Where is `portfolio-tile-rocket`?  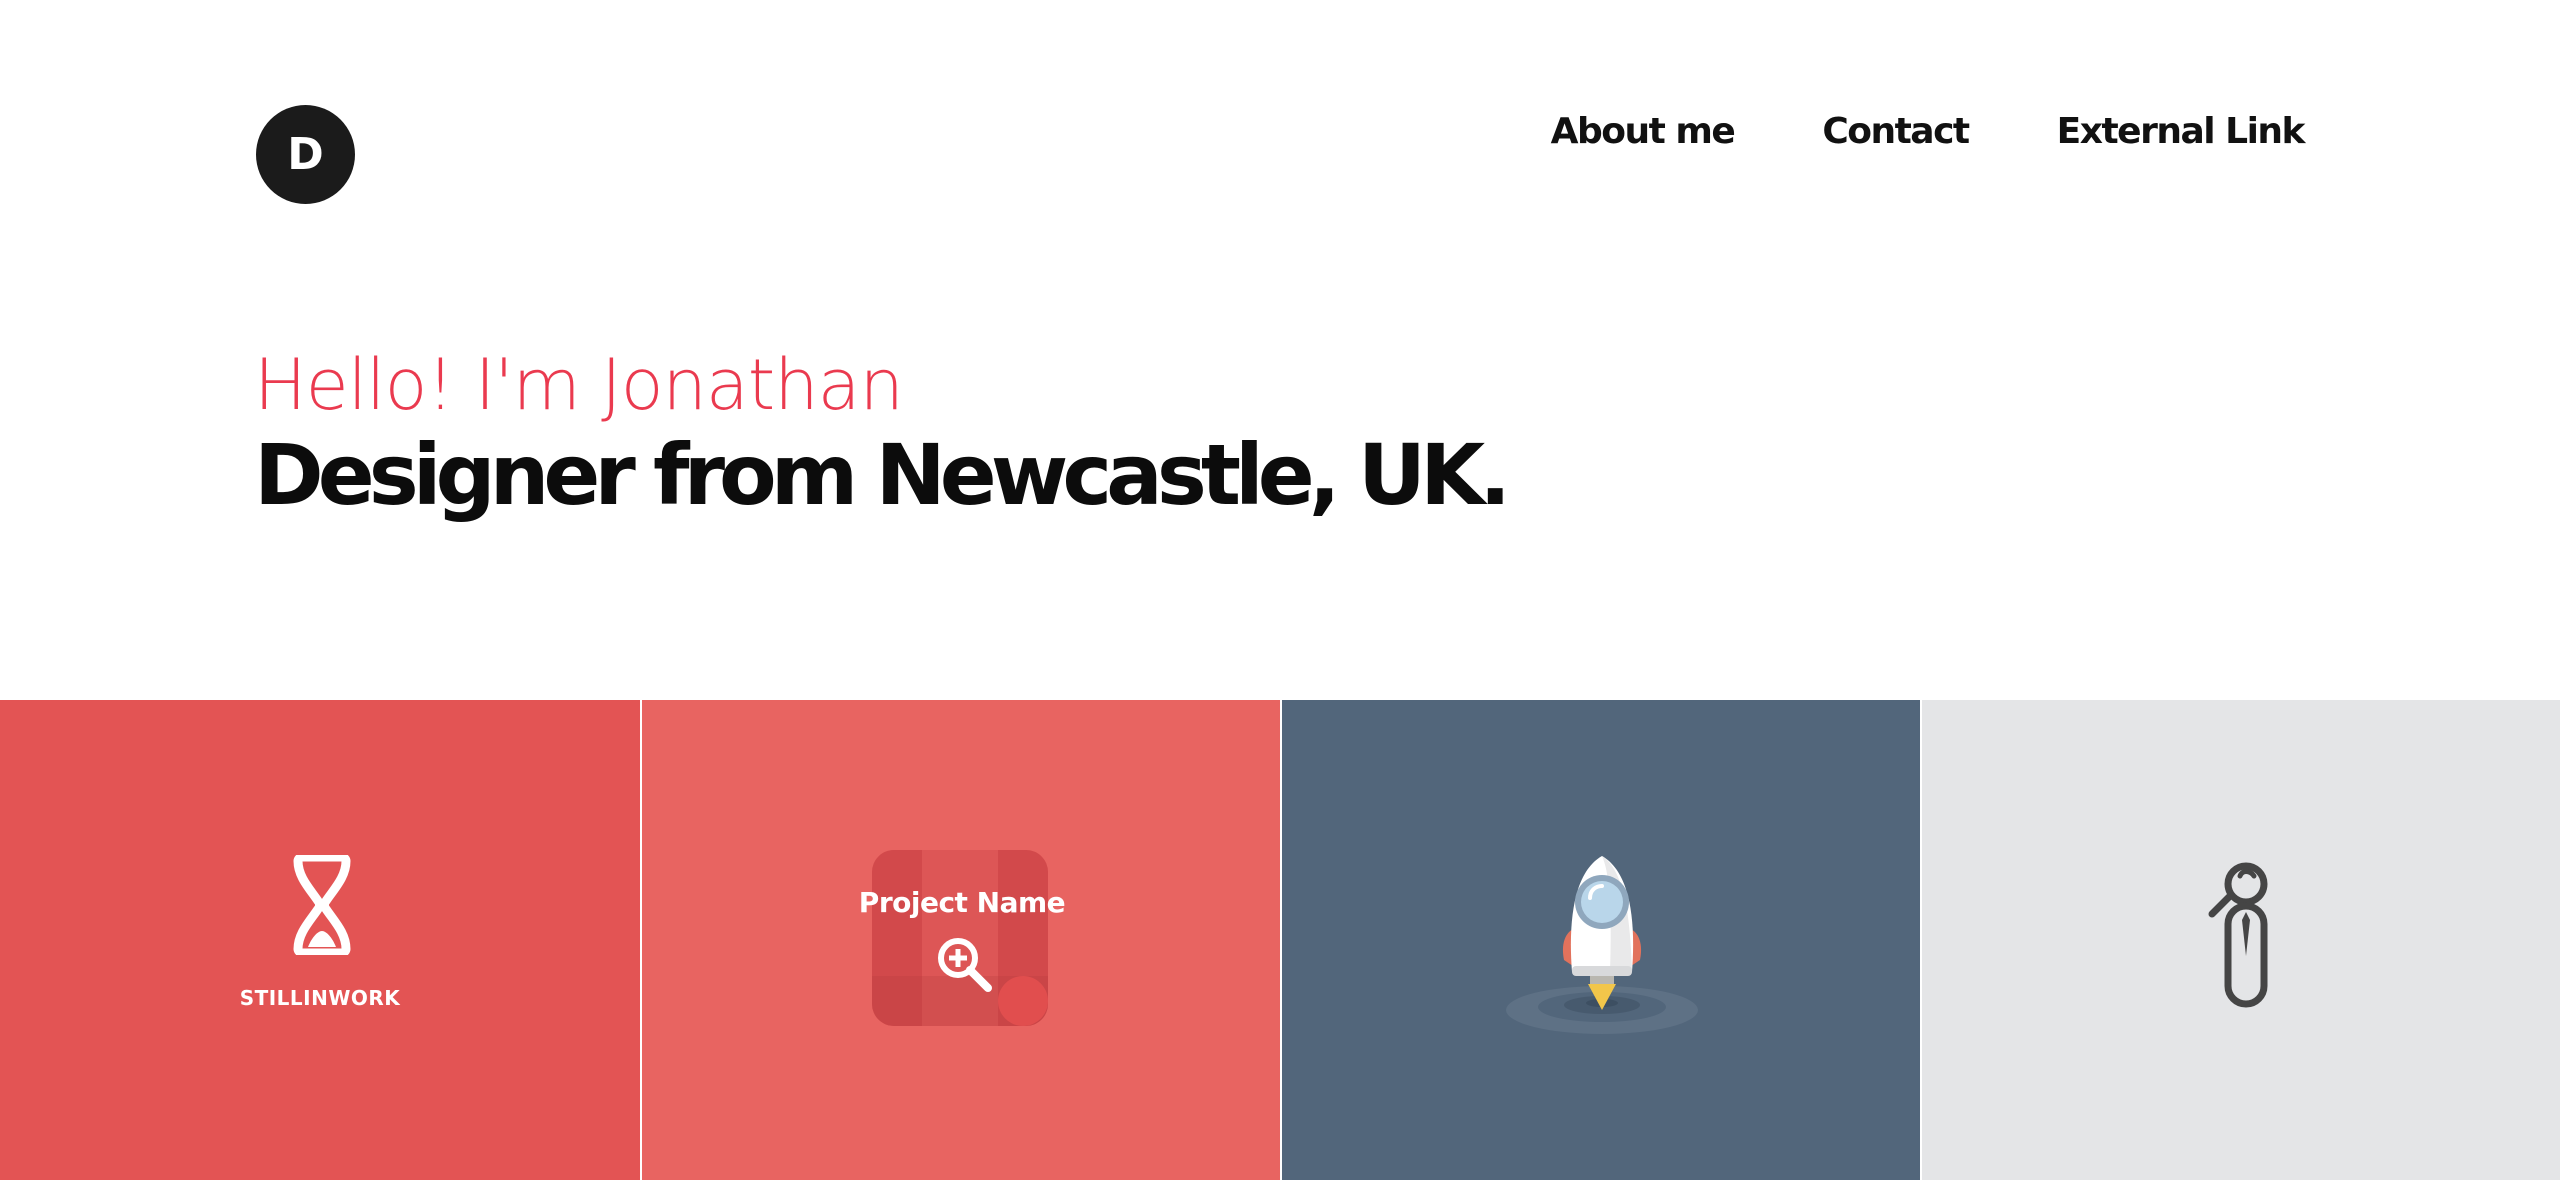
portfolio-tile-rocket is located at coordinates (1600, 940).